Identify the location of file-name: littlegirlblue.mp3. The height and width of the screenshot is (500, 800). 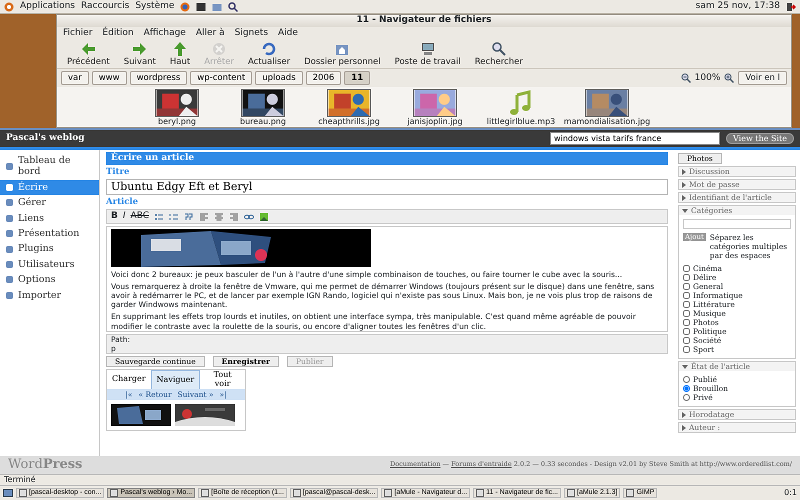
(521, 122).